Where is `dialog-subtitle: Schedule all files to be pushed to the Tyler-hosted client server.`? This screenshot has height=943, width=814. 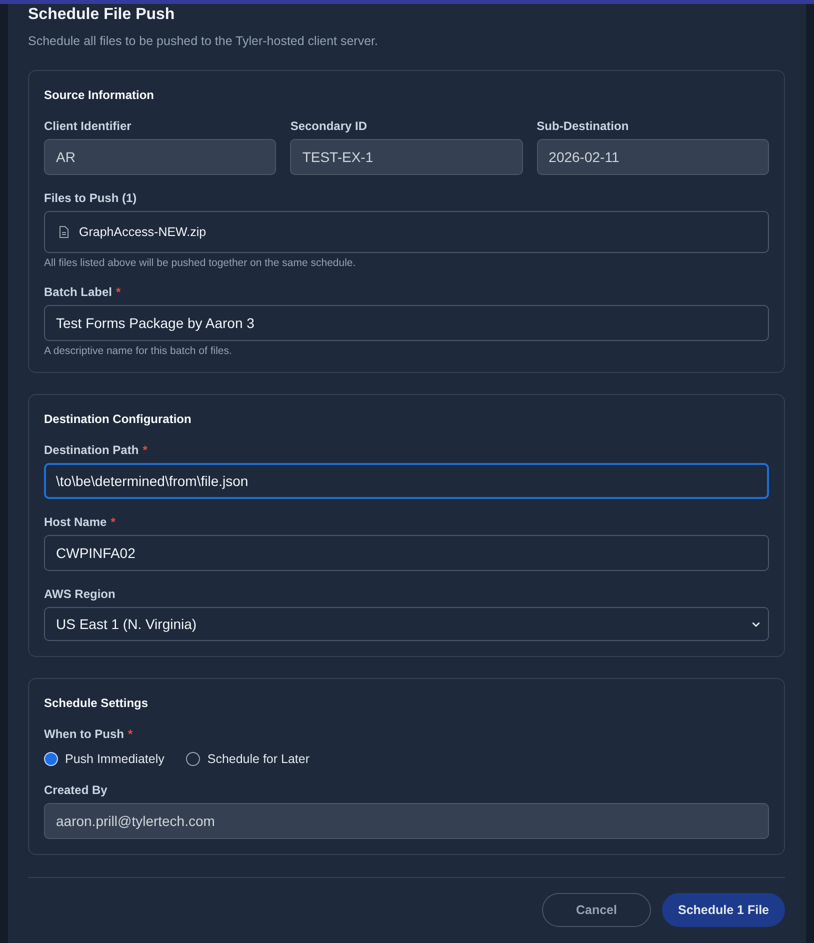 dialog-subtitle: Schedule all files to be pushed to the Tyler-hosted client server. is located at coordinates (203, 41).